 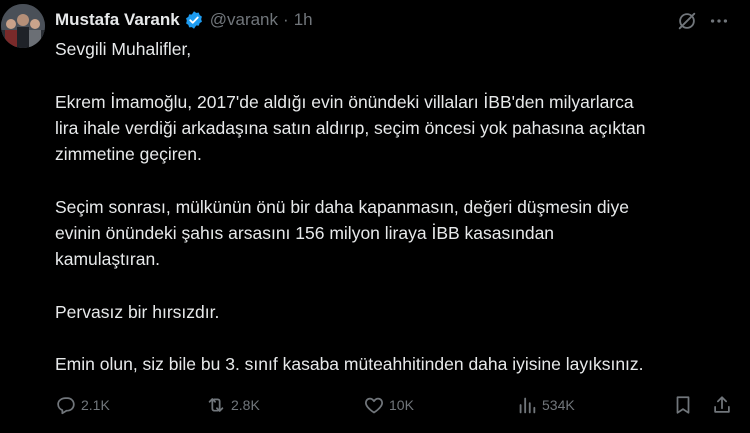 What do you see at coordinates (216, 405) in the screenshot?
I see `retweet-icon` at bounding box center [216, 405].